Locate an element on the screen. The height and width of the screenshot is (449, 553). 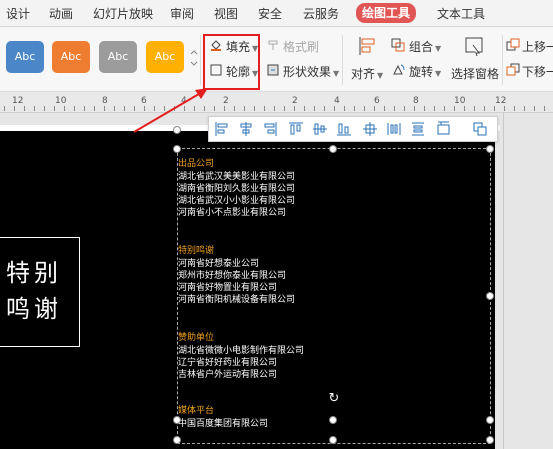
same-size-icon is located at coordinates (444, 129).